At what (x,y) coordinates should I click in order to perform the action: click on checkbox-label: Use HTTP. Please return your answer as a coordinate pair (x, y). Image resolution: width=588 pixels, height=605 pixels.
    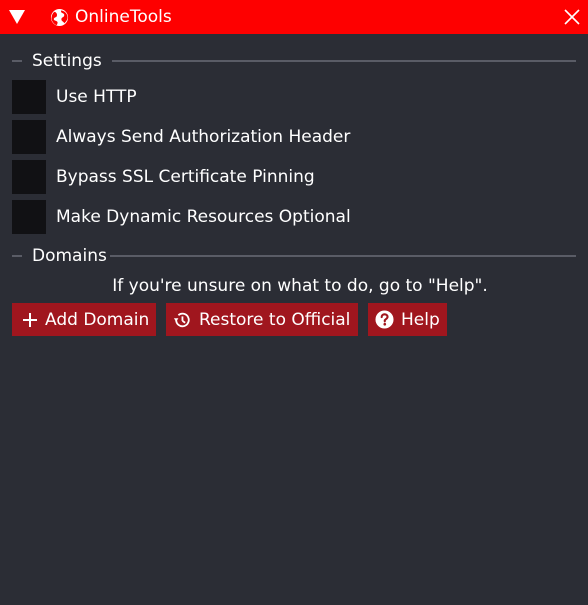
    Looking at the image, I should click on (96, 97).